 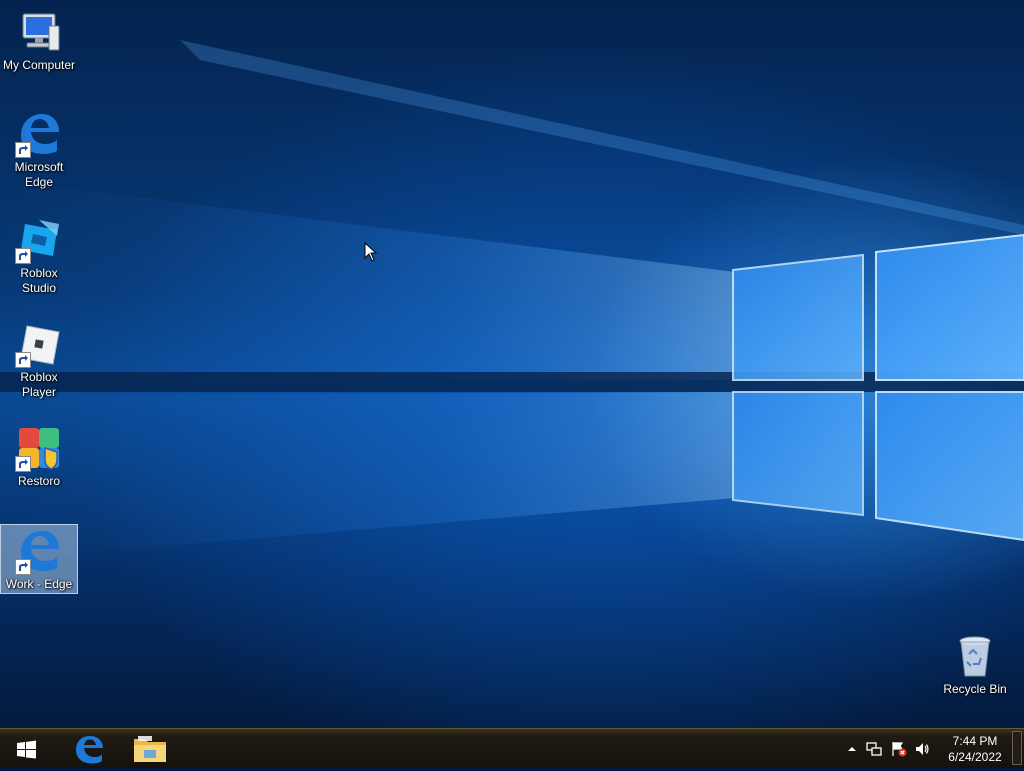 I want to click on clock-time: 7:44 PM, so click(x=975, y=741).